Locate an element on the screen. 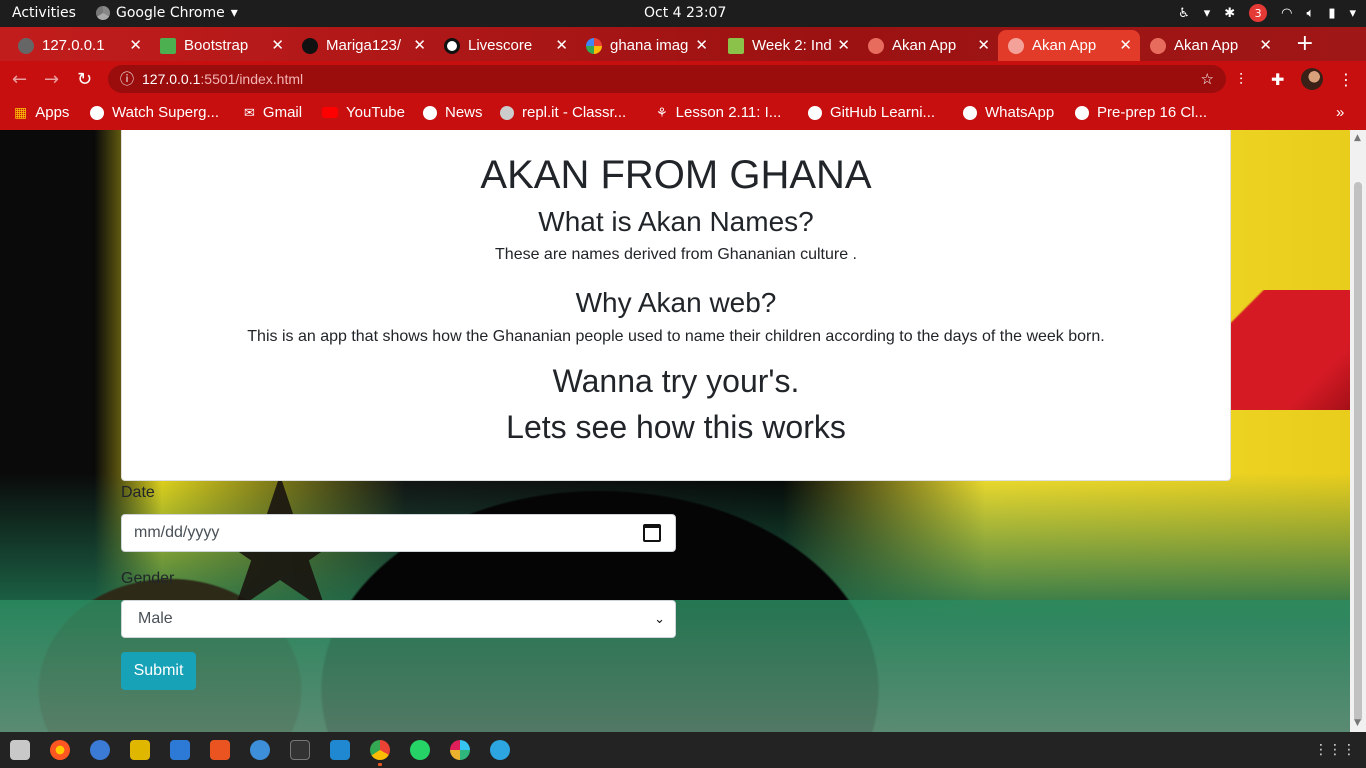 The image size is (1366, 768). tab-7-active: Akan App ✕ is located at coordinates (1069, 45).